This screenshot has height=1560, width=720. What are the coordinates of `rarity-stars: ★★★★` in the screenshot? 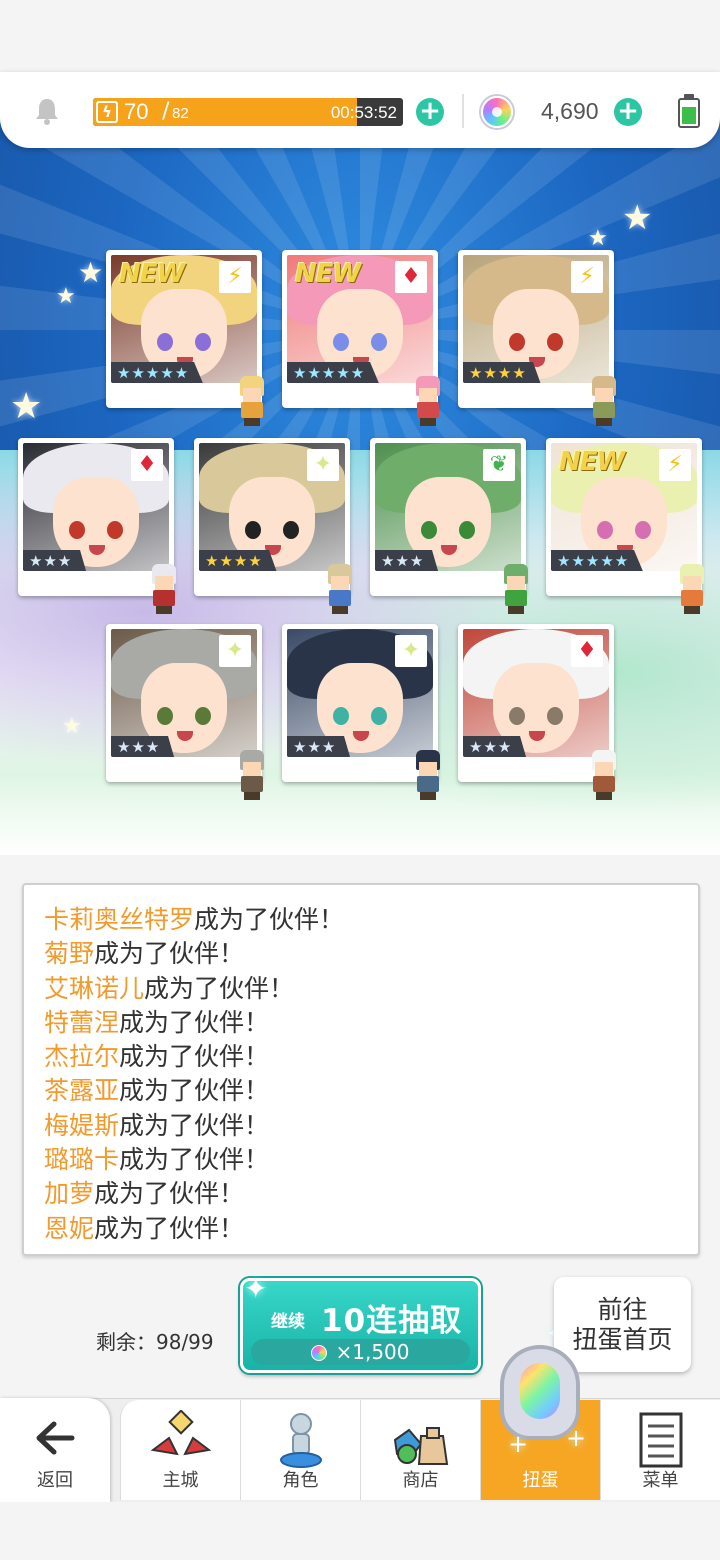 It's located at (238, 560).